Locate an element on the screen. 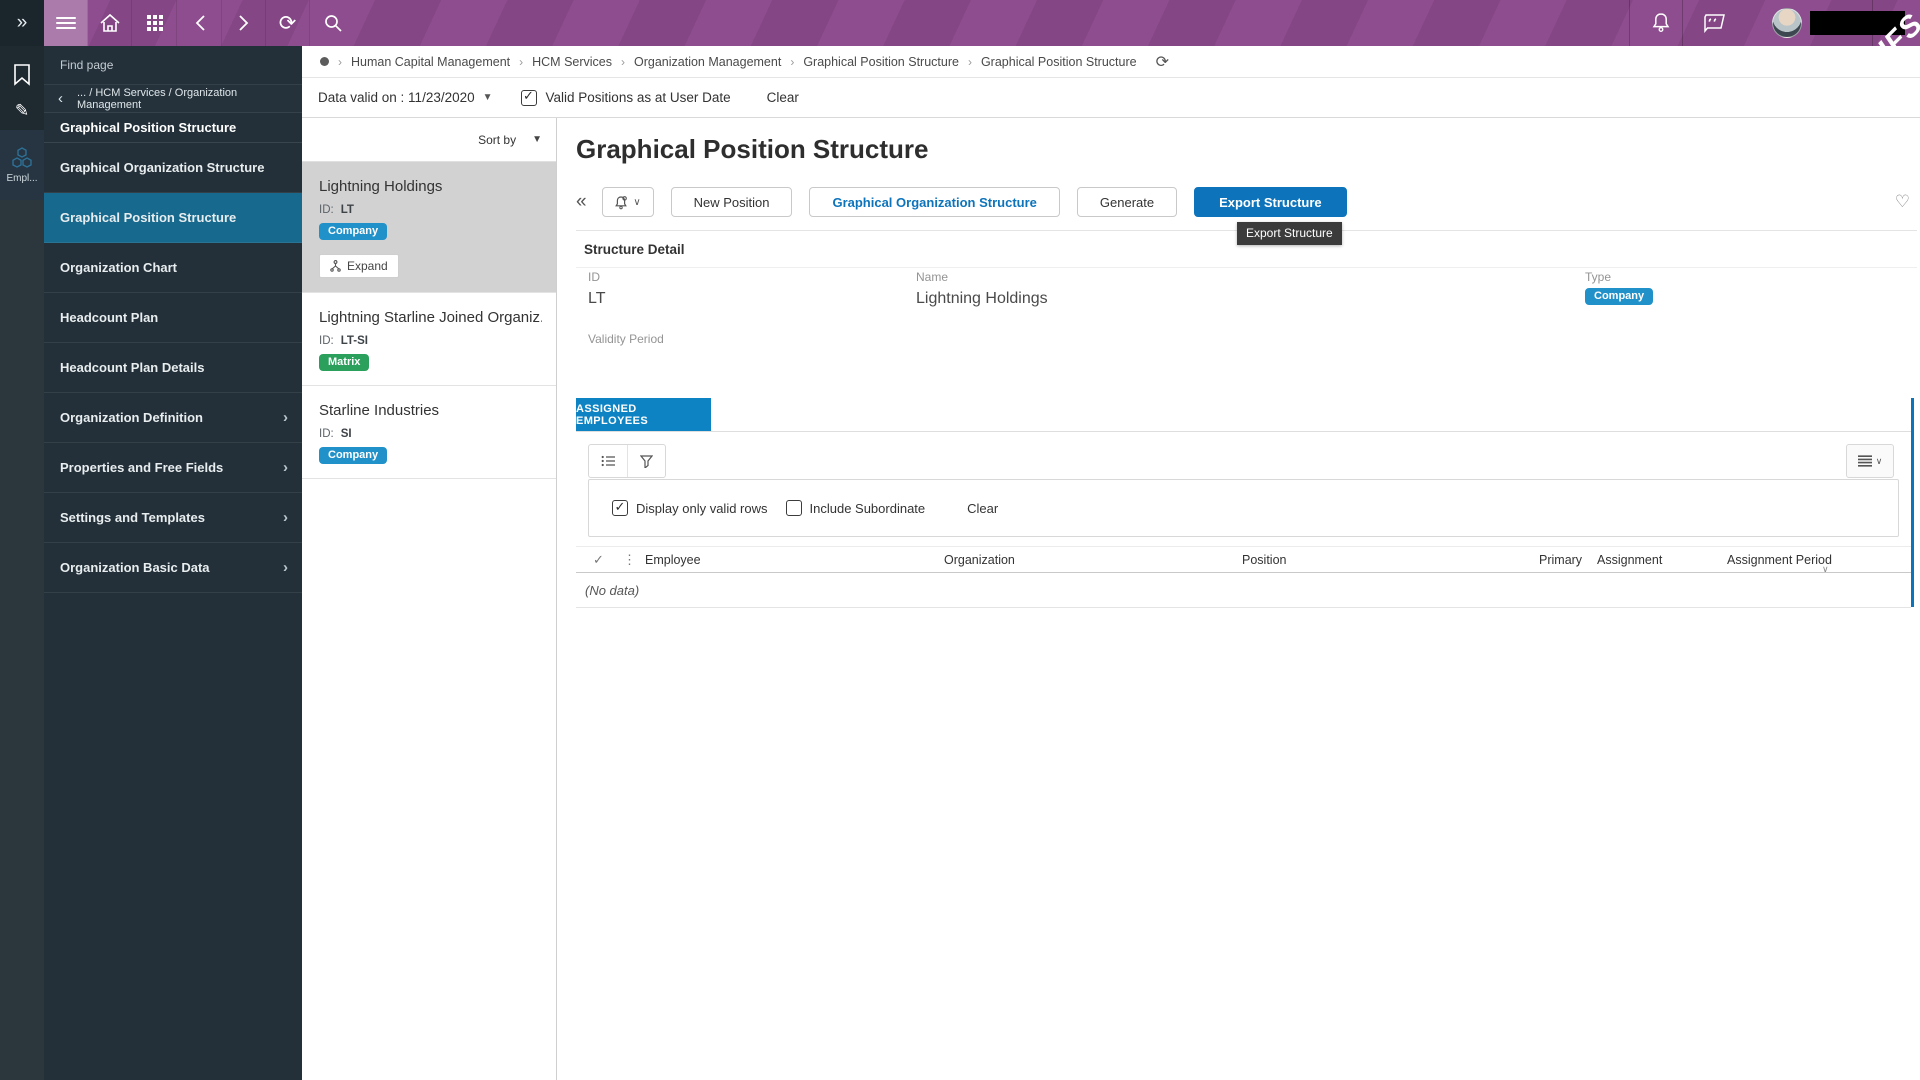 The image size is (1920, 1080). export-structure-button: Export Structure is located at coordinates (1270, 202).